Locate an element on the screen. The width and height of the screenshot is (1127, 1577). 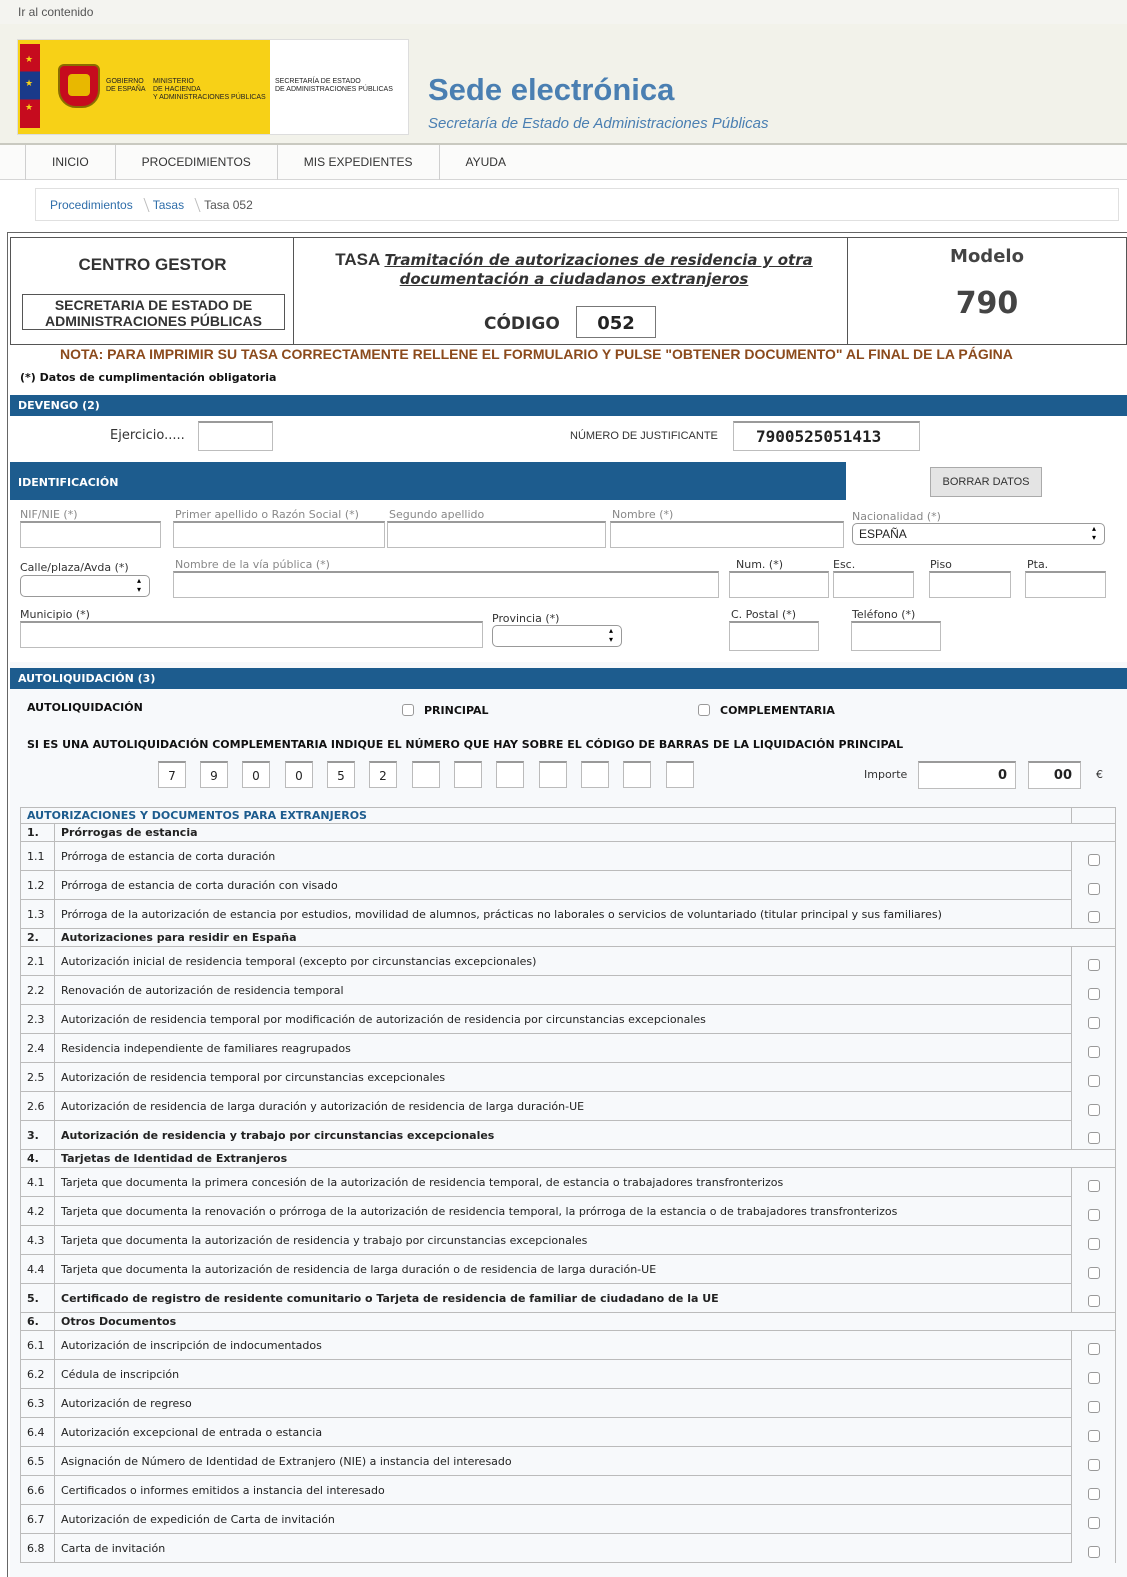
barcode-digit-4: 0 is located at coordinates (299, 774).